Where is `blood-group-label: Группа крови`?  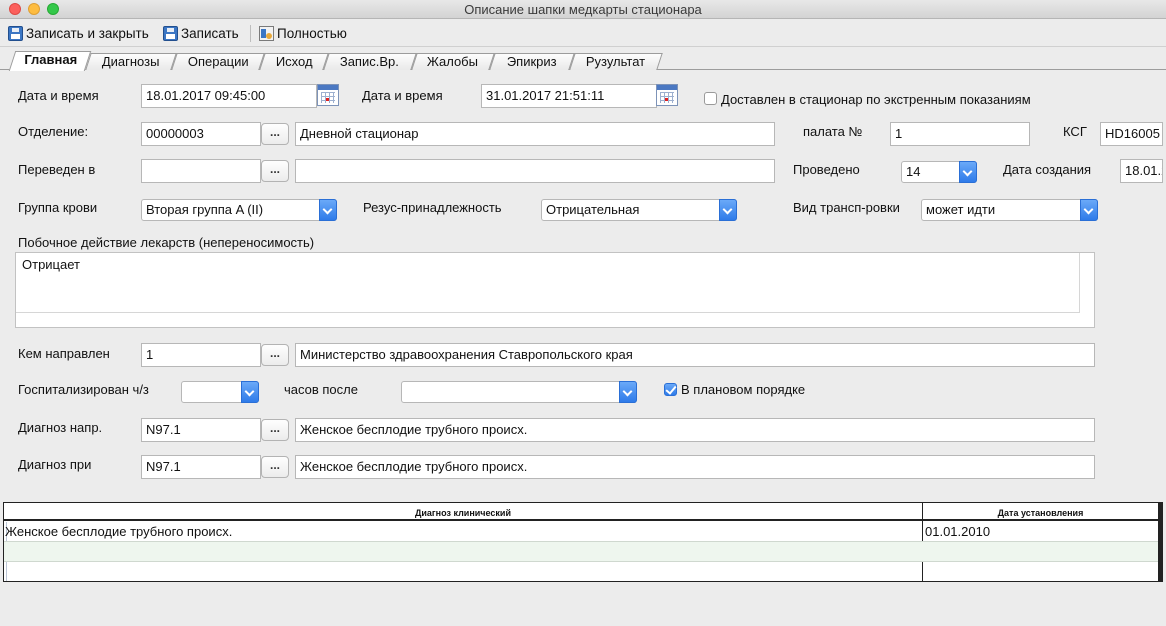
blood-group-label: Группа крови is located at coordinates (58, 207).